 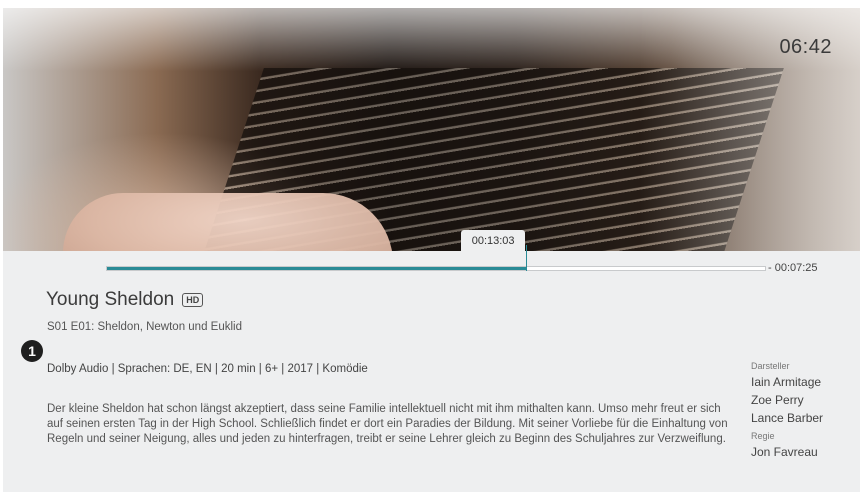 What do you see at coordinates (784, 452) in the screenshot?
I see `director-name: Jon Favreau` at bounding box center [784, 452].